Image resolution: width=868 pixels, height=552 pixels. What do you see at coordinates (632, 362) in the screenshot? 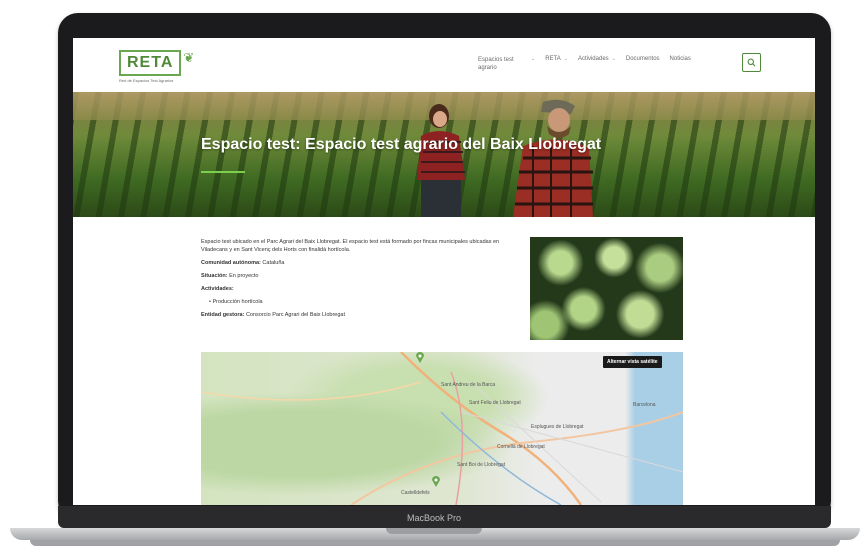
I see `satellite-toggle-button: Alternar vista satélite` at bounding box center [632, 362].